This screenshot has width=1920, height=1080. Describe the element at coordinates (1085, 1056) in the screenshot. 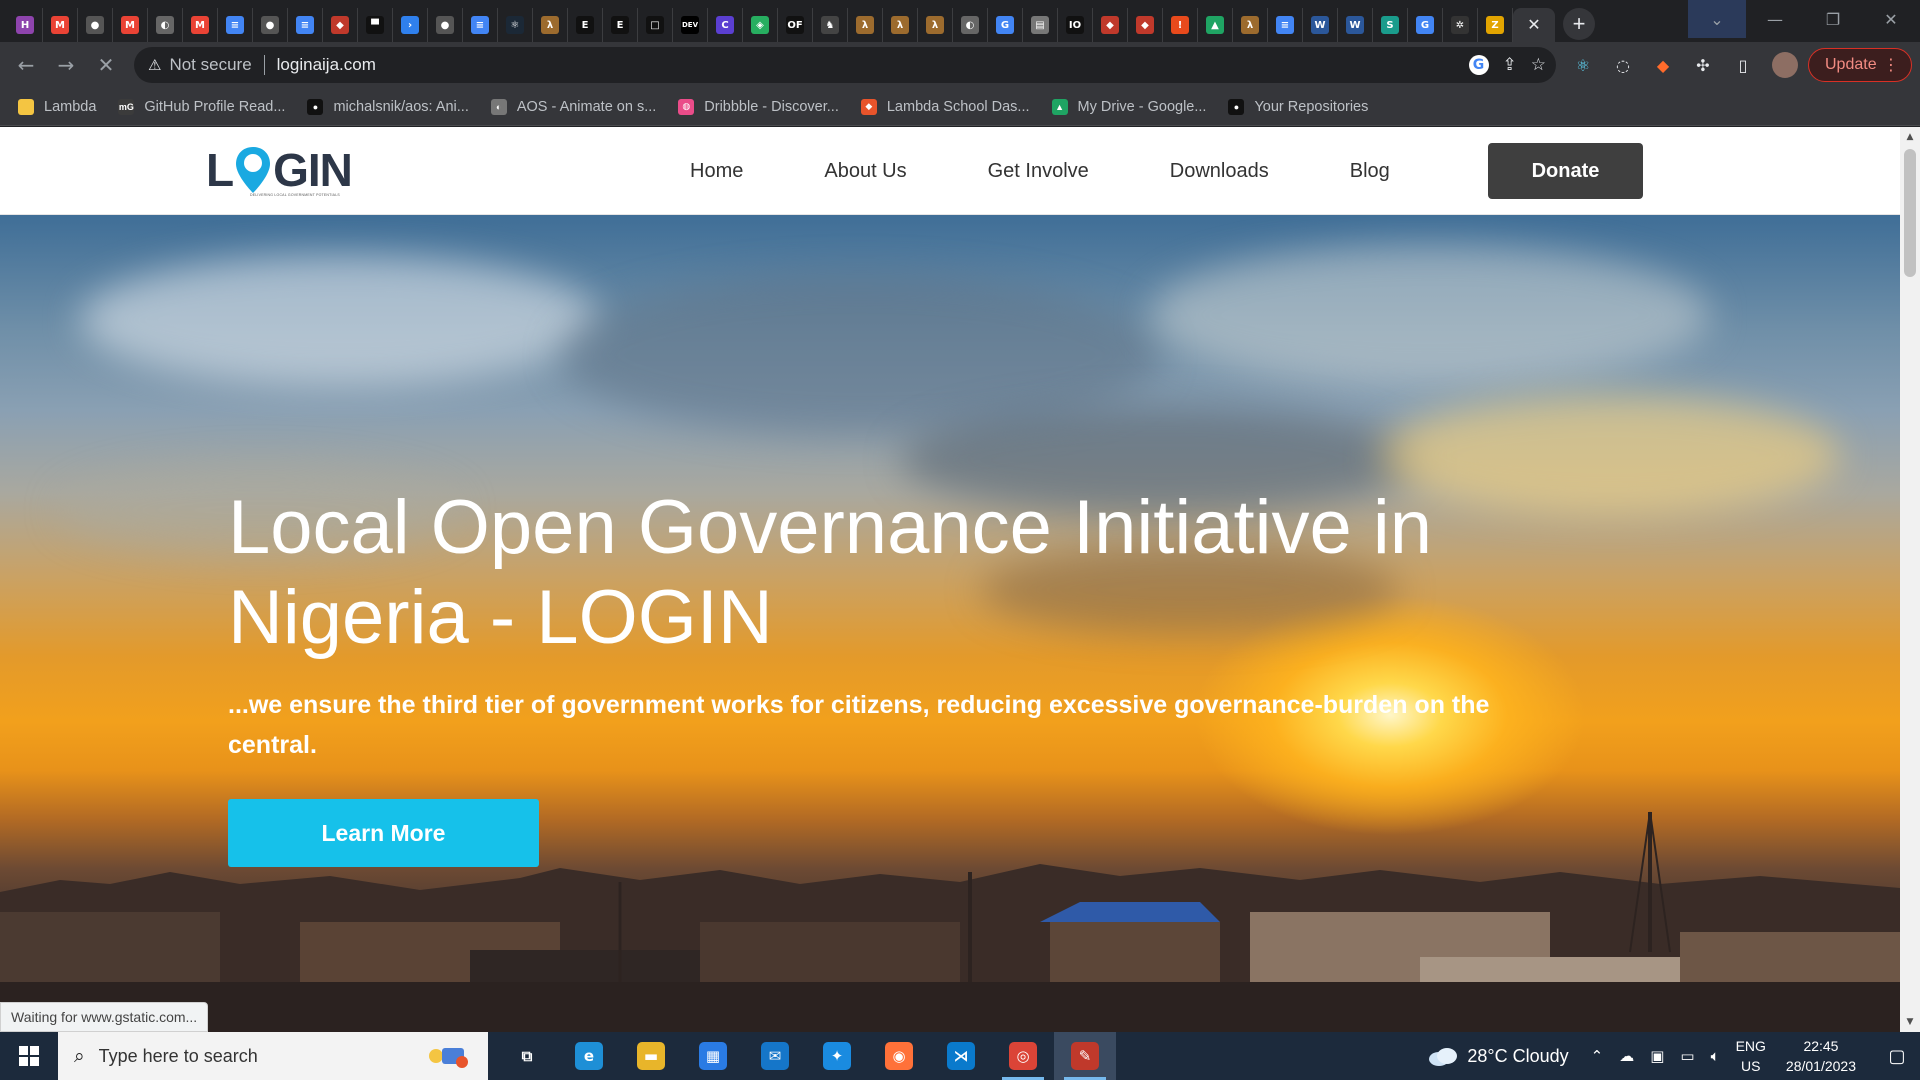

I see `taskbar-app: ✎` at that location.